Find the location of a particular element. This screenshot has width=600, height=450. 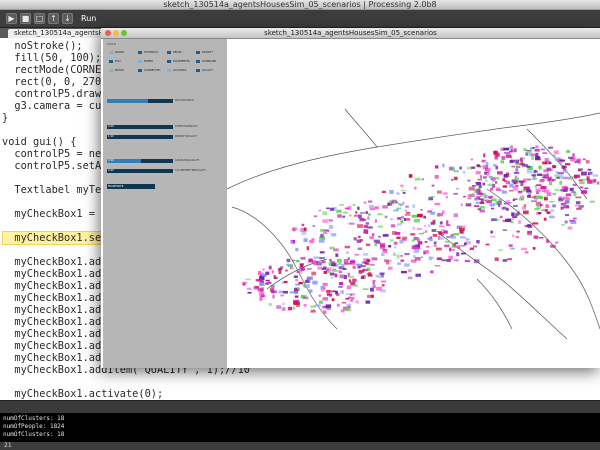

footer-bar: 21 is located at coordinates (300, 446).